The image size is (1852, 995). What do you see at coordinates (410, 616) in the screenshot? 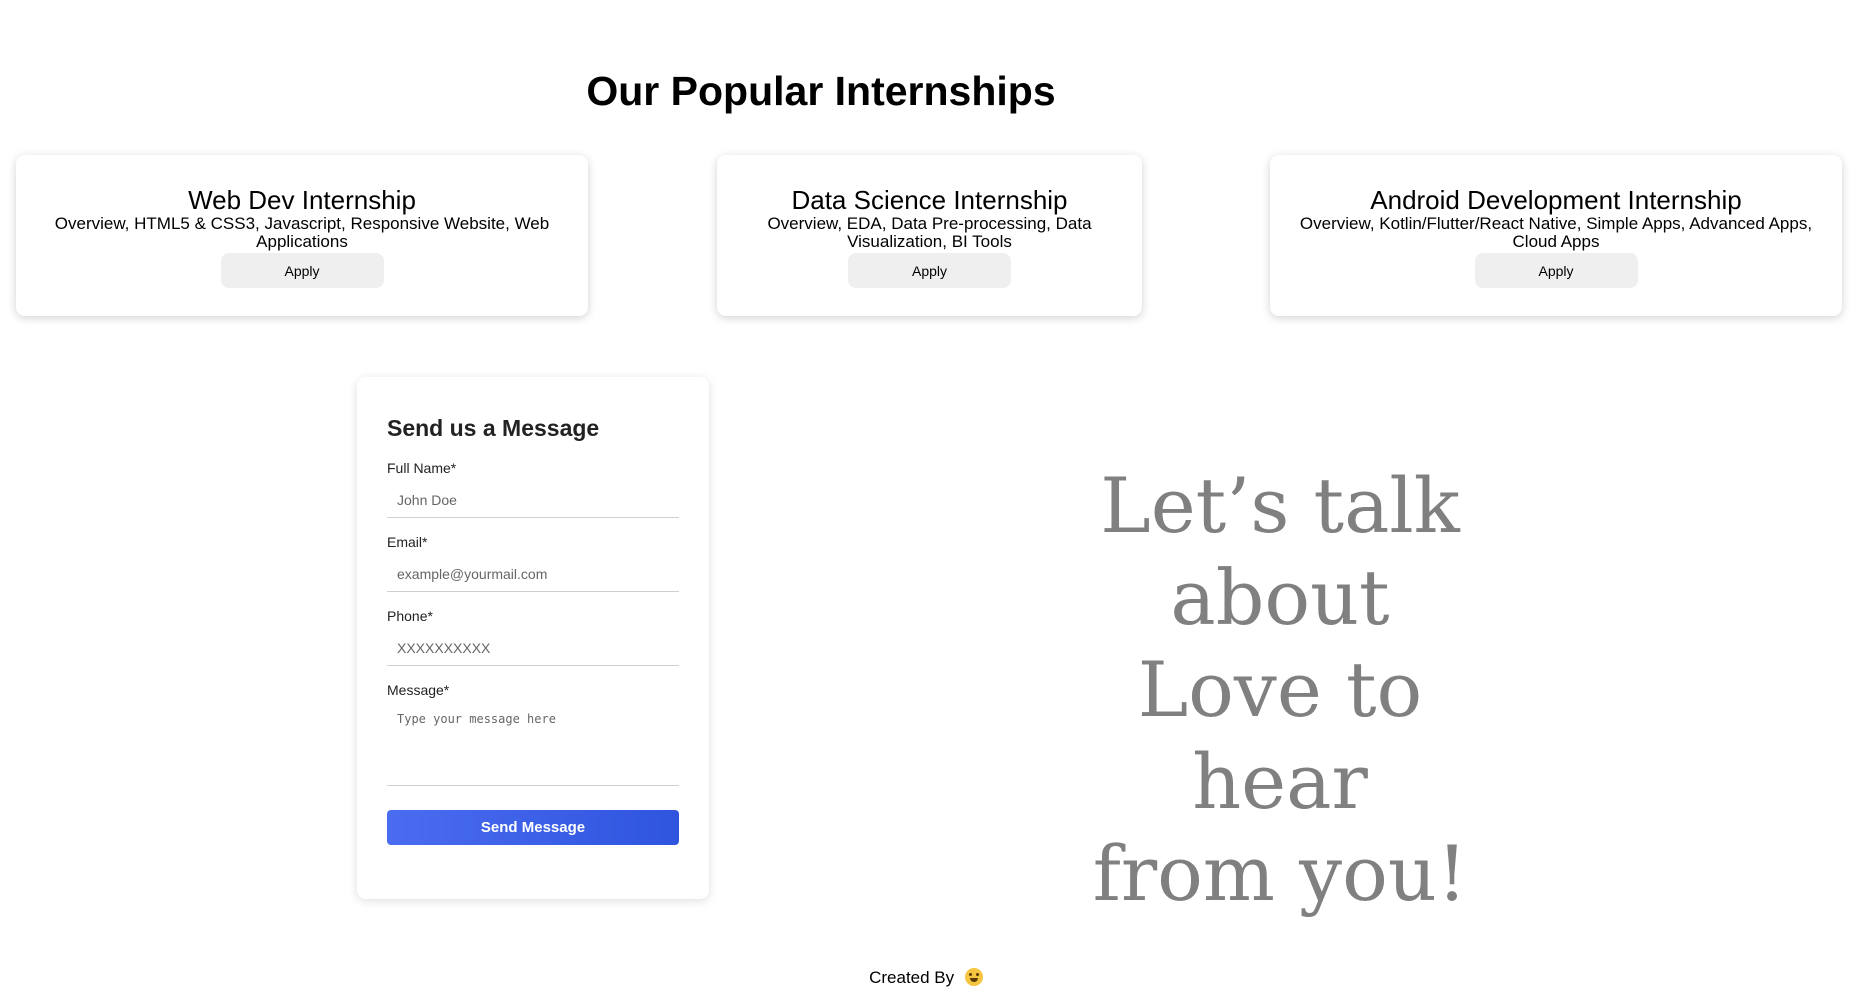
I see `phone-label: Phone*` at bounding box center [410, 616].